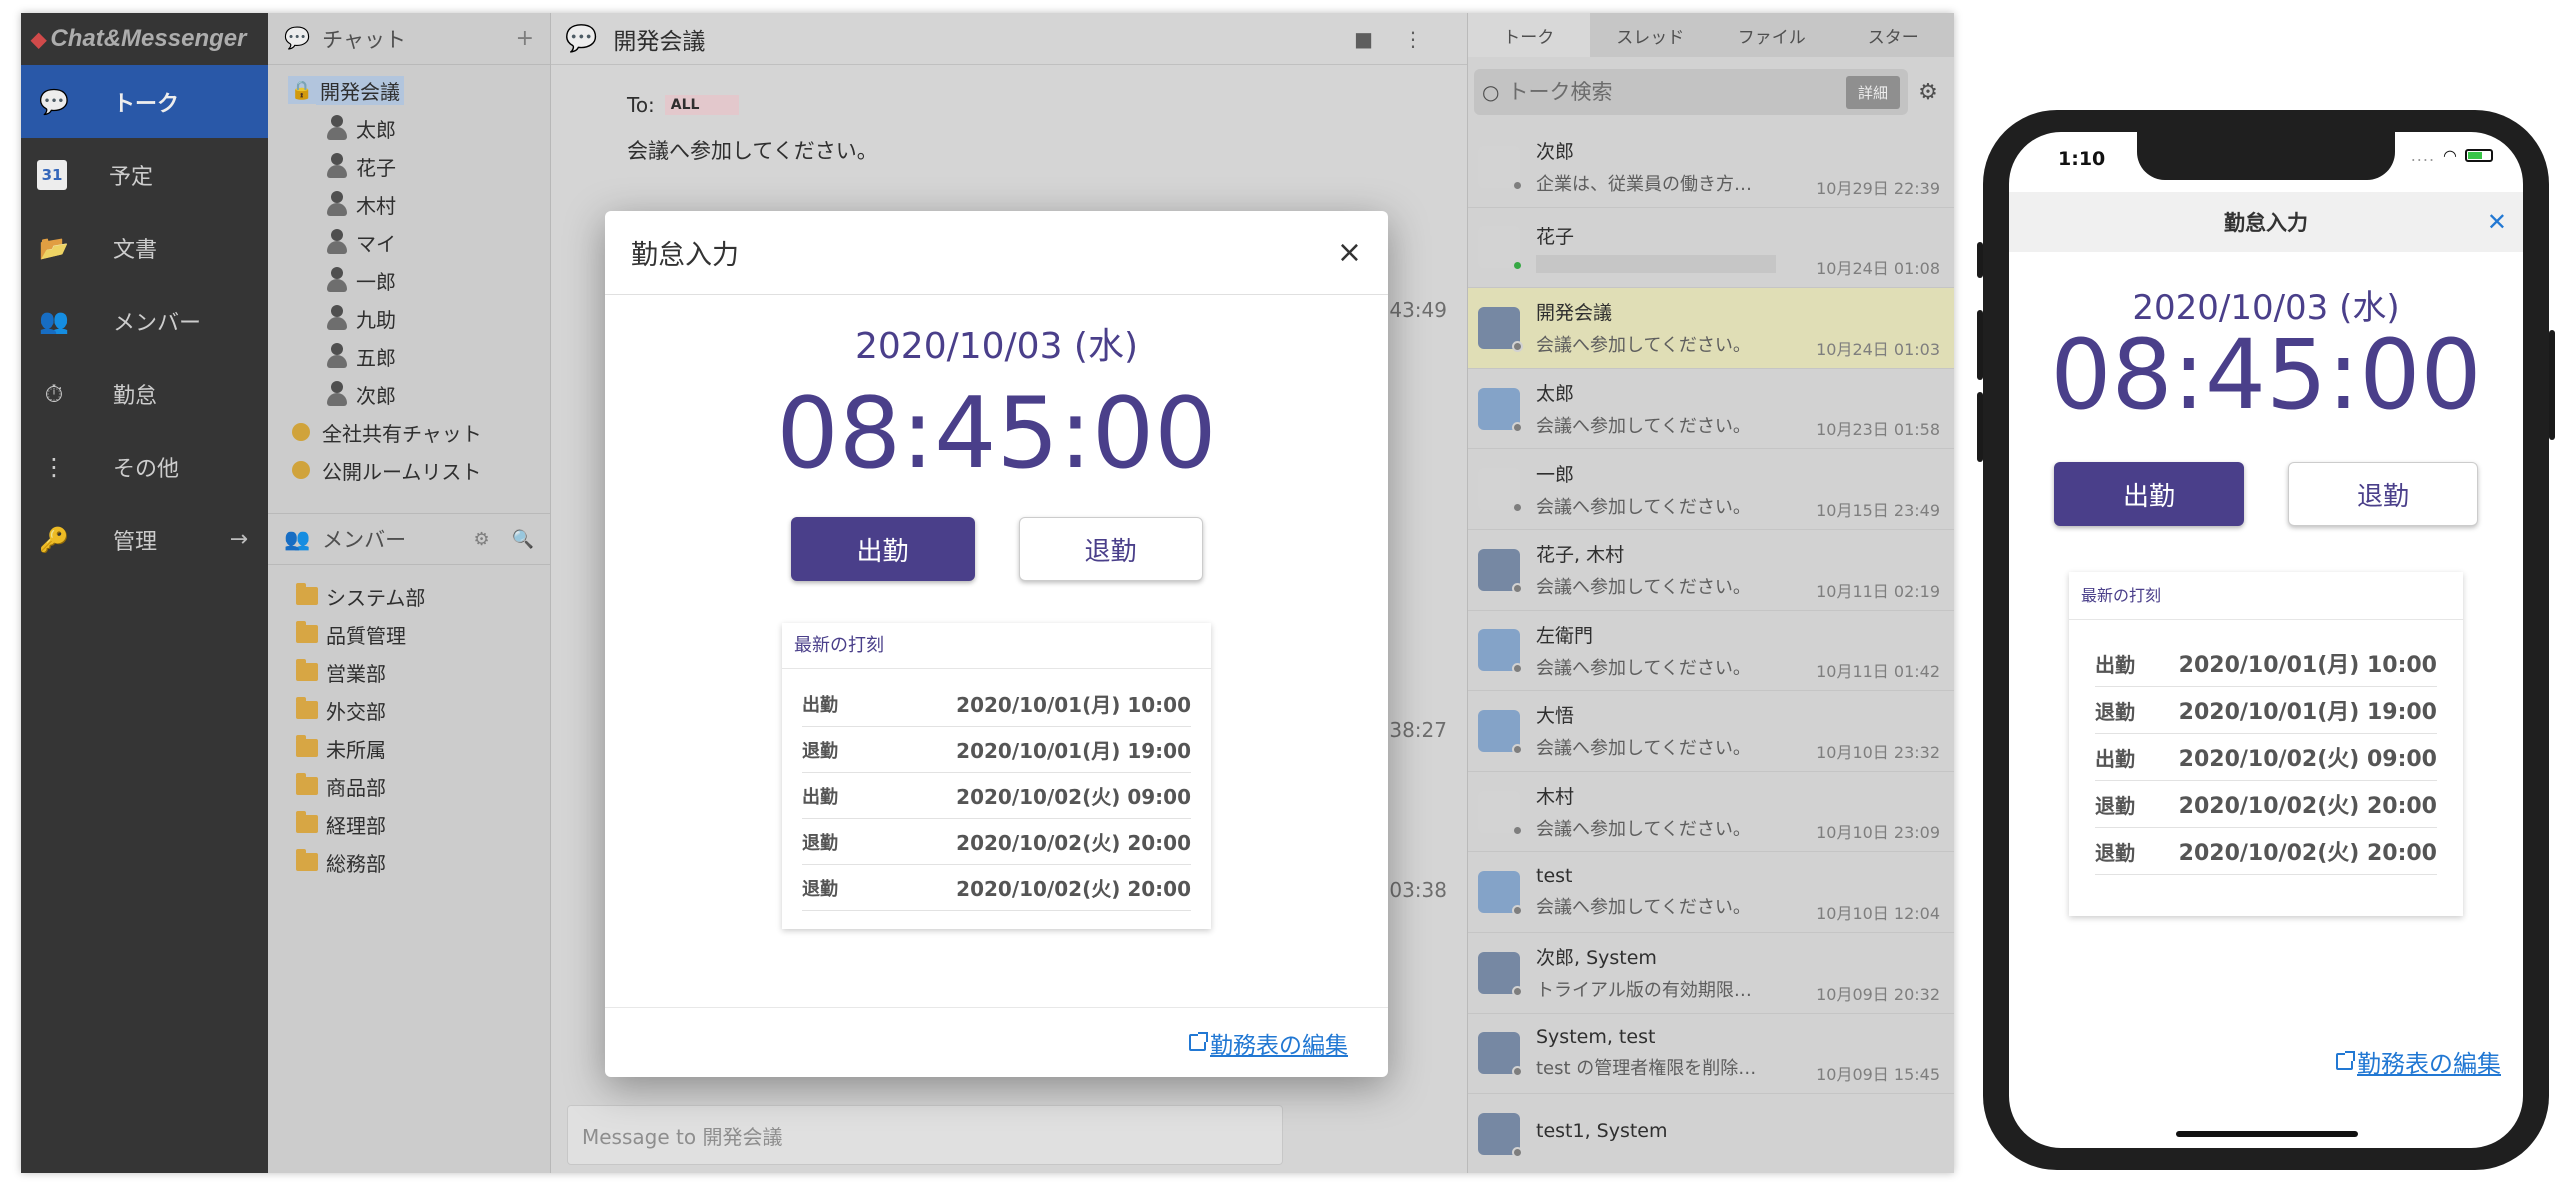  I want to click on status-bar-icons: .... ◠, so click(2452, 155).